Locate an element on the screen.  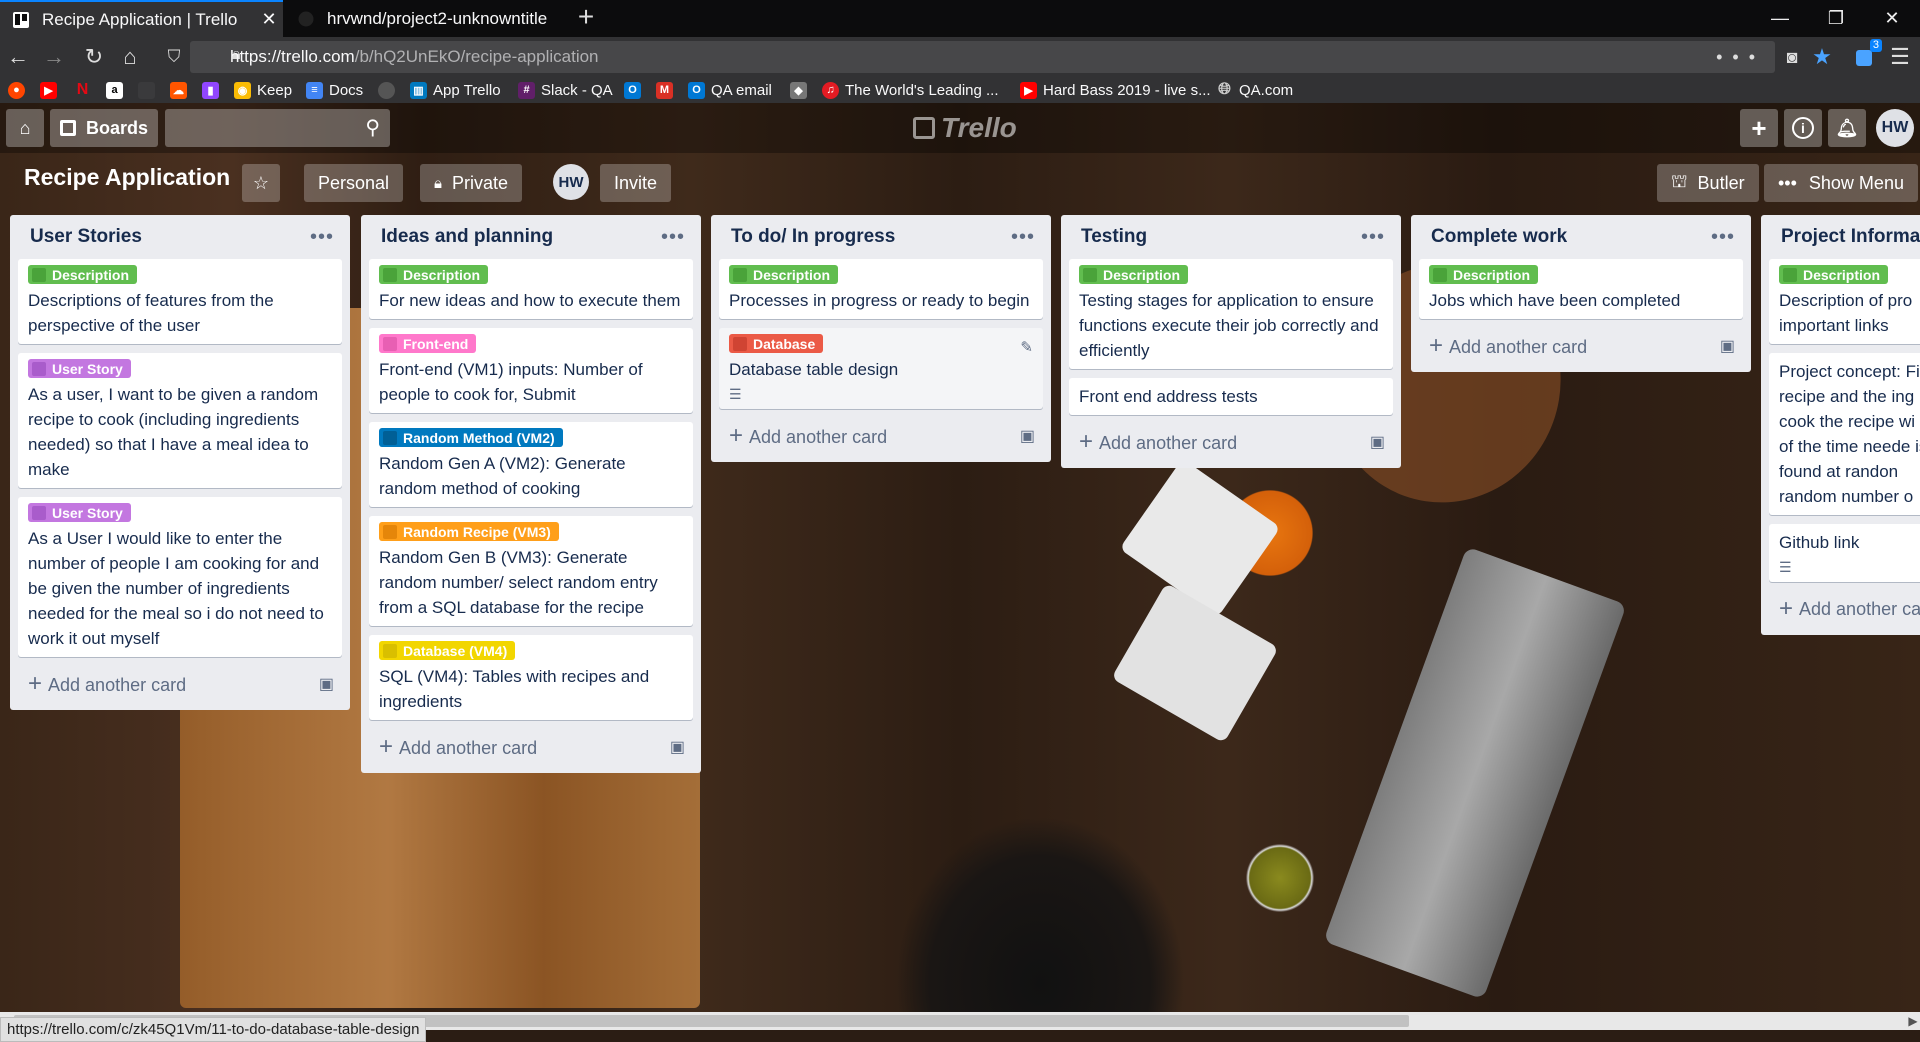
card: Front end address tests is located at coordinates (1231, 396).